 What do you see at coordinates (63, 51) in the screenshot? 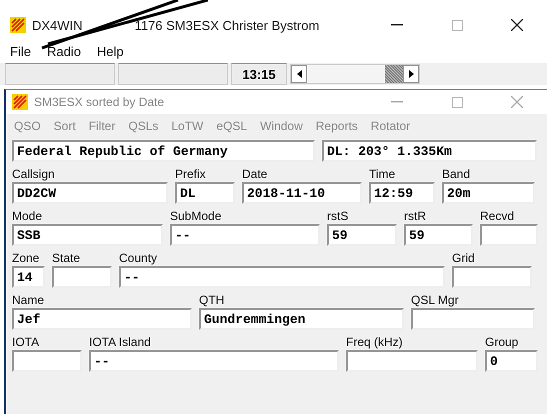
I see `menu-item: Radio` at bounding box center [63, 51].